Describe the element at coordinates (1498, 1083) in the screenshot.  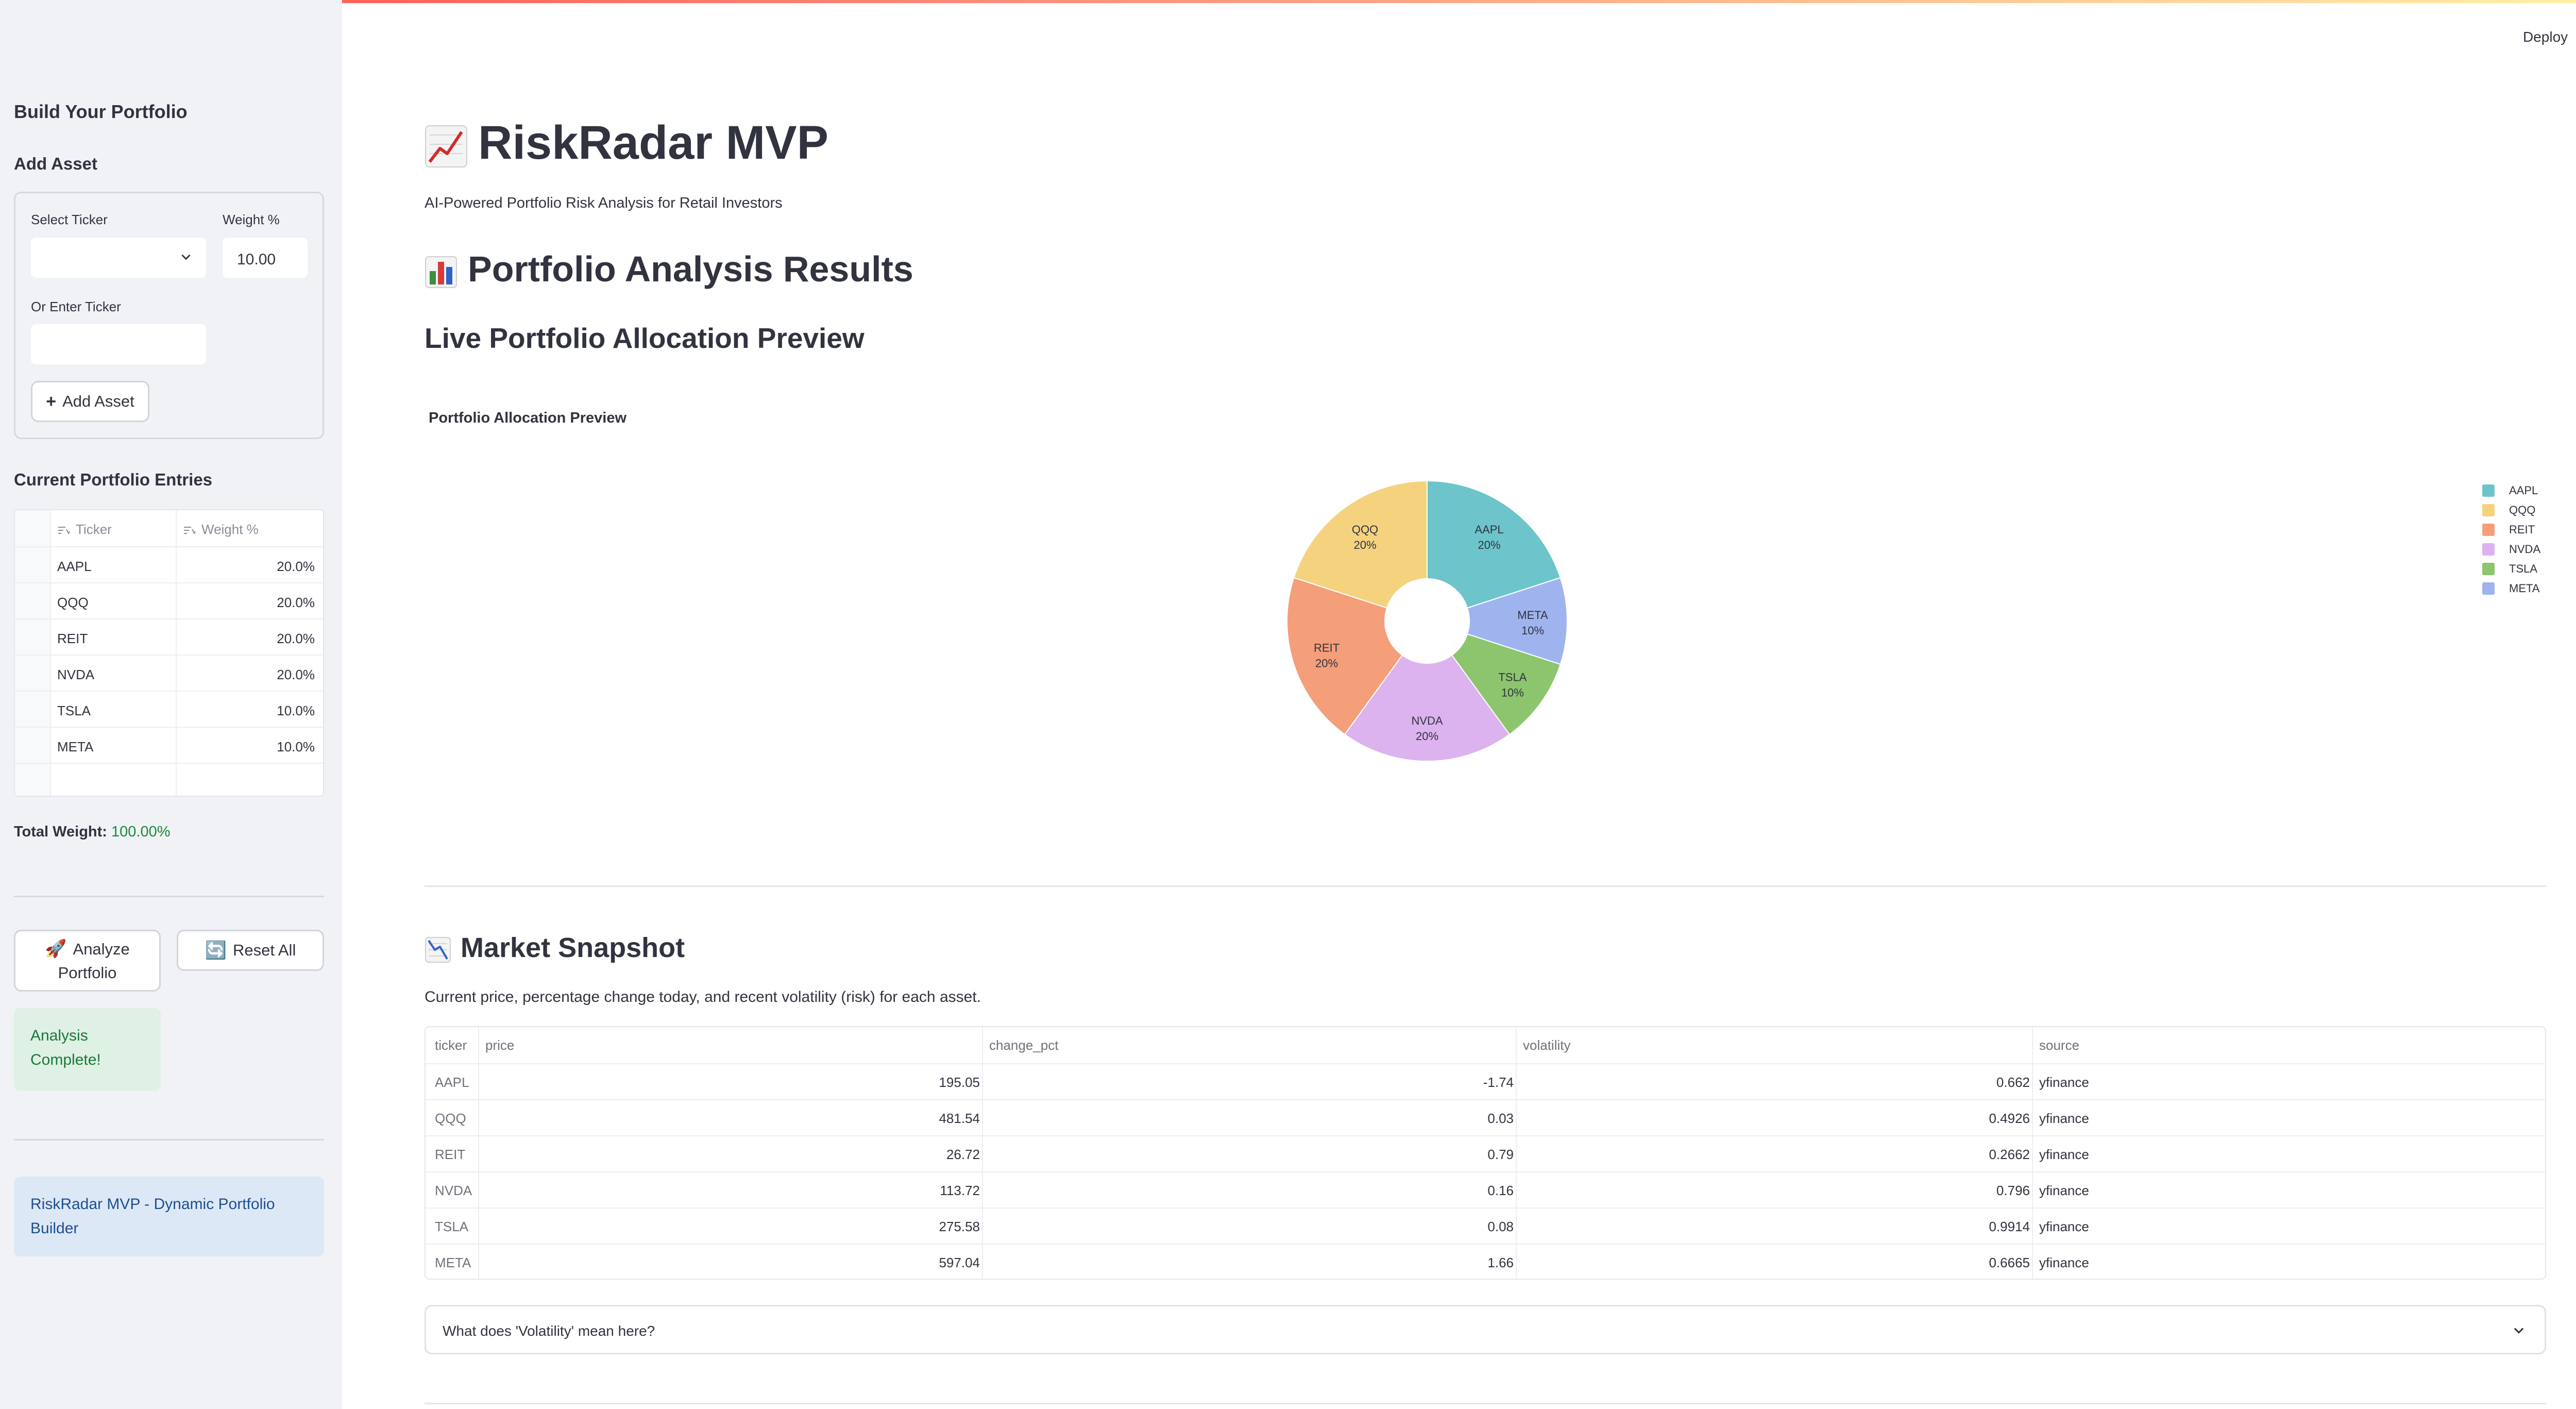
I see `change-pct-cell: -1.74` at that location.